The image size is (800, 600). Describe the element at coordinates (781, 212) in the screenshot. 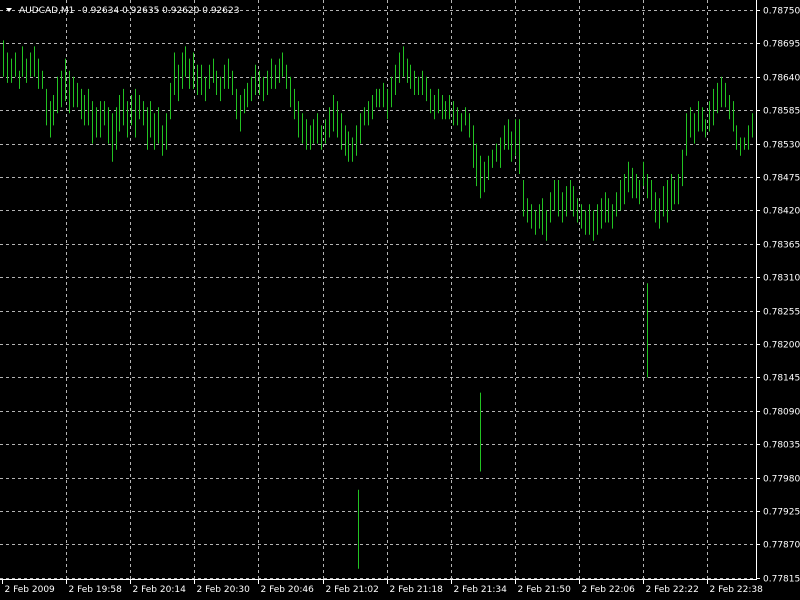

I see `y-tick-label: 0.78420` at that location.